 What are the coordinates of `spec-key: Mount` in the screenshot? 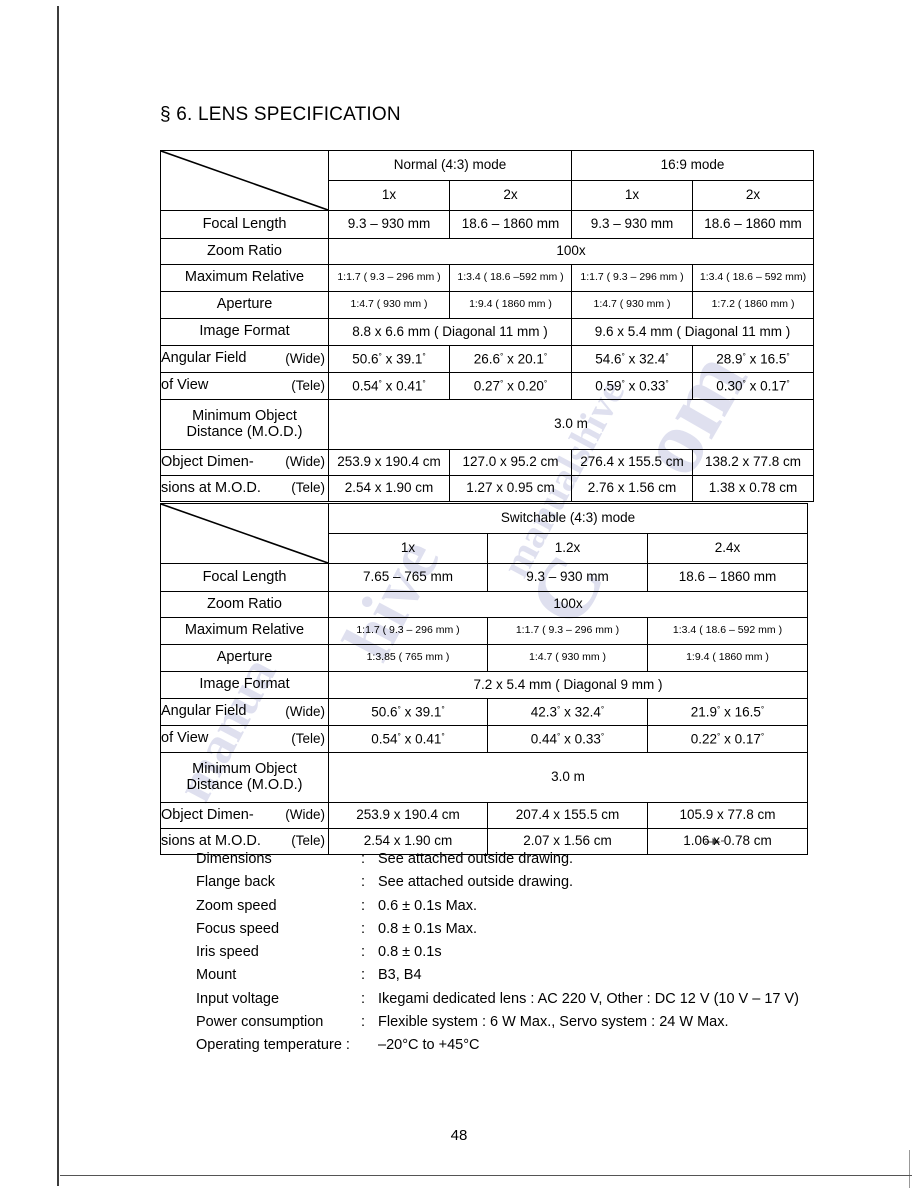 It's located at (216, 975).